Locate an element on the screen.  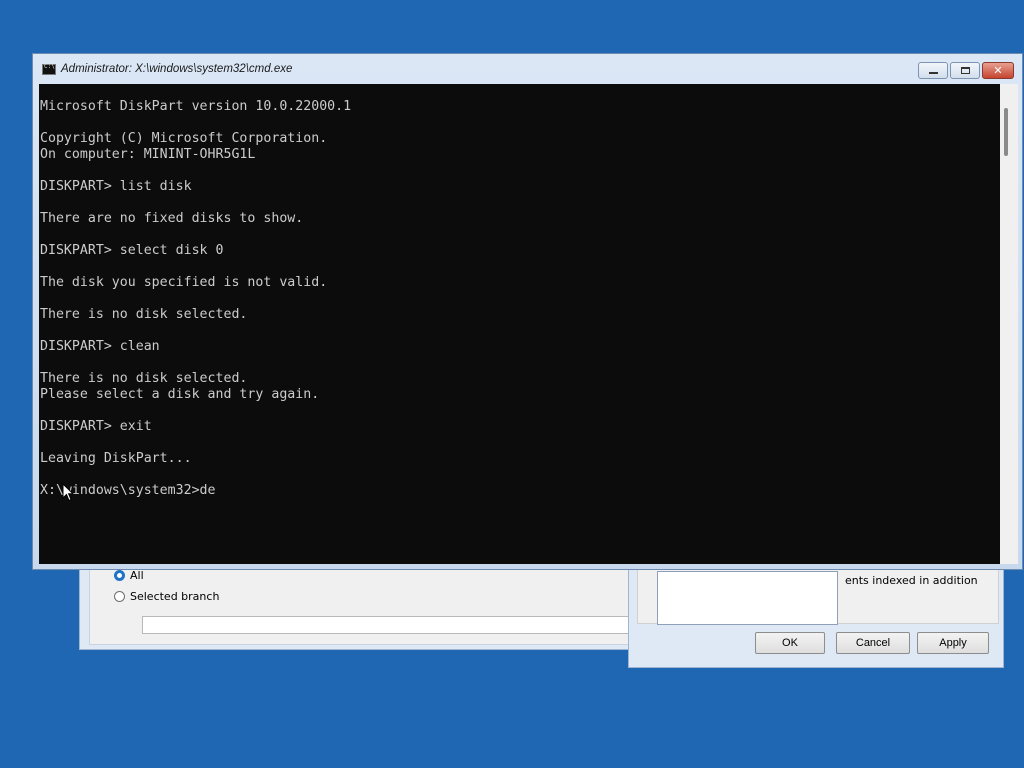
close-button: ✕ is located at coordinates (998, 70).